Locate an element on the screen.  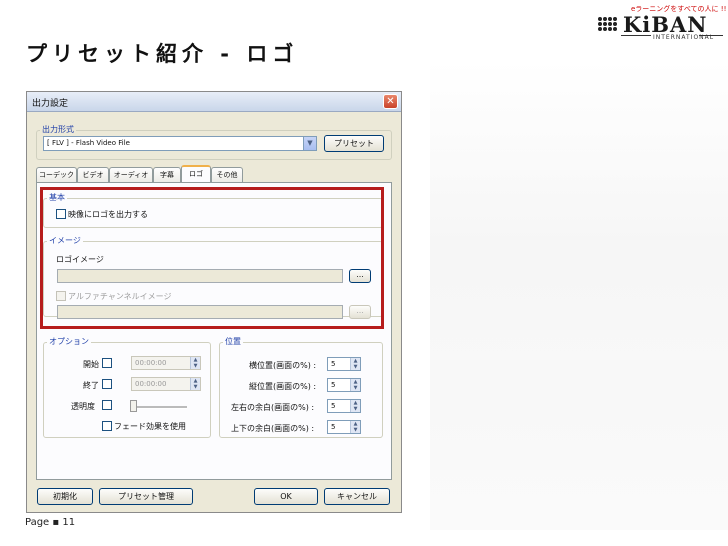
fade-checkbox-label: フェード効果を使用 is located at coordinates (150, 426).